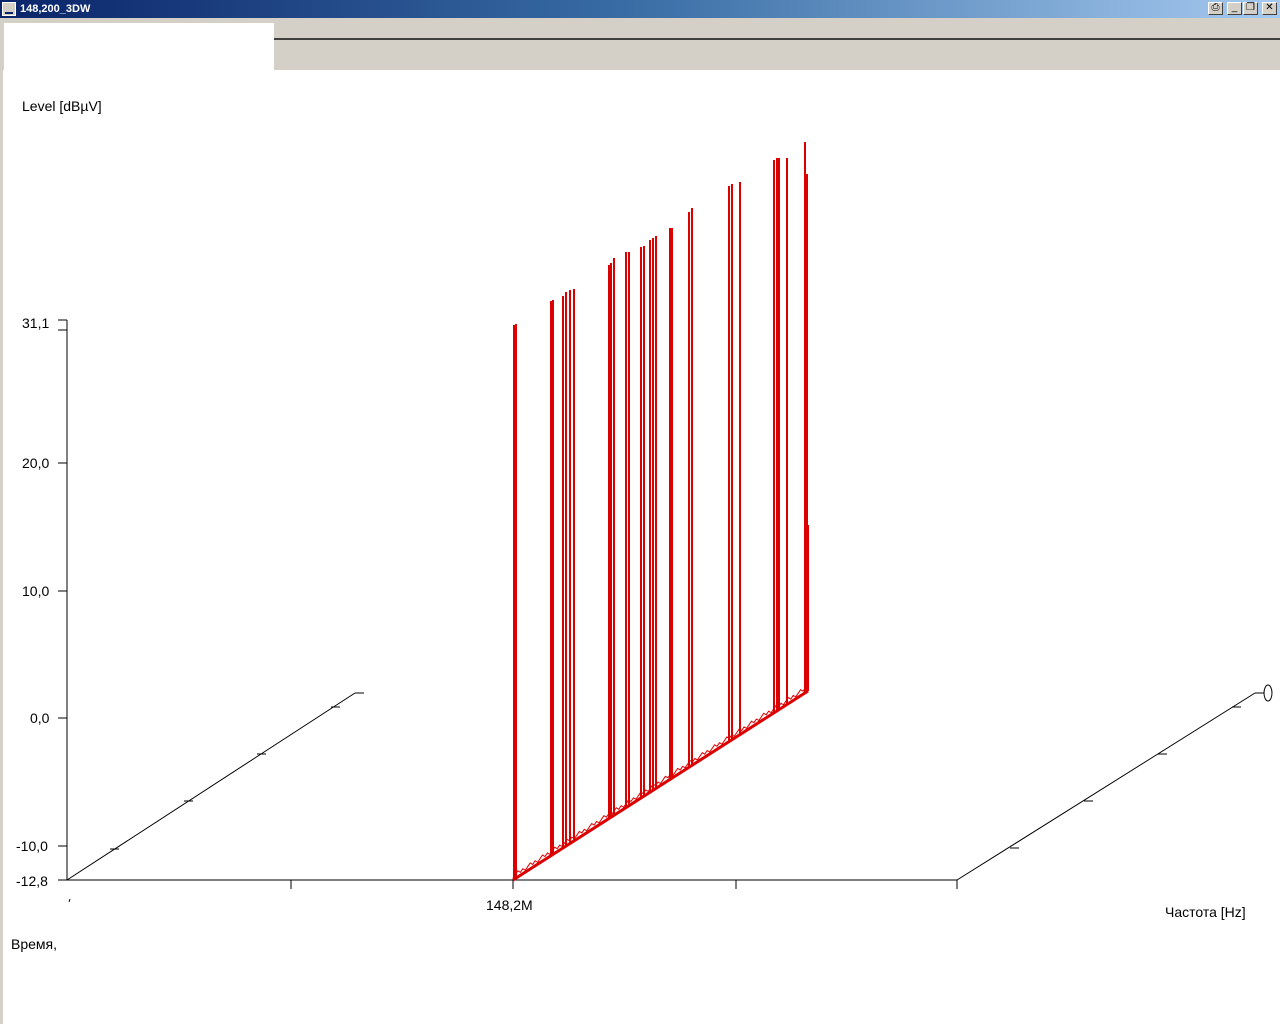  I want to click on time-axis-right, so click(1114, 782).